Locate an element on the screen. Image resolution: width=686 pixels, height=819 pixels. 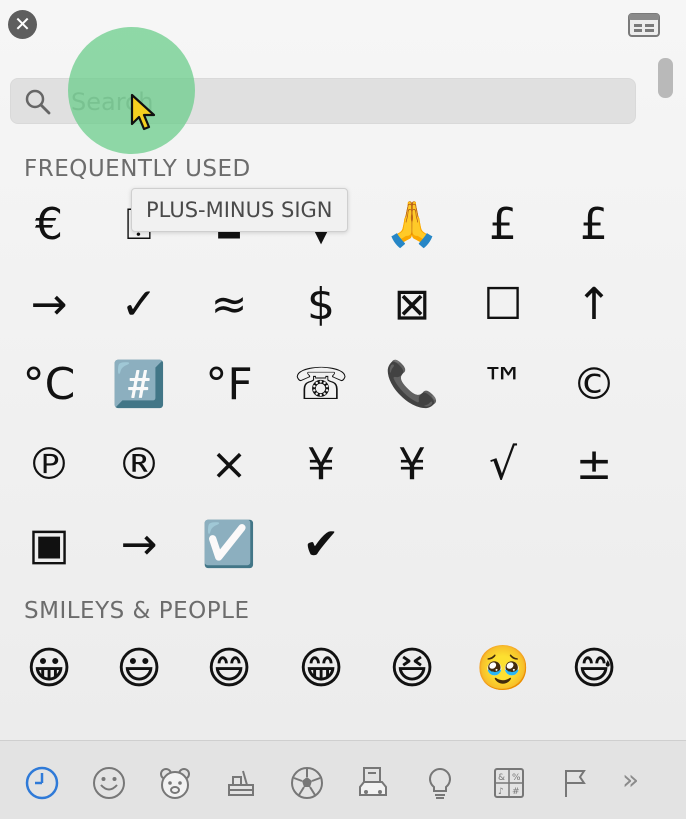
category-symbols: & % ♪ # is located at coordinates (509, 783).